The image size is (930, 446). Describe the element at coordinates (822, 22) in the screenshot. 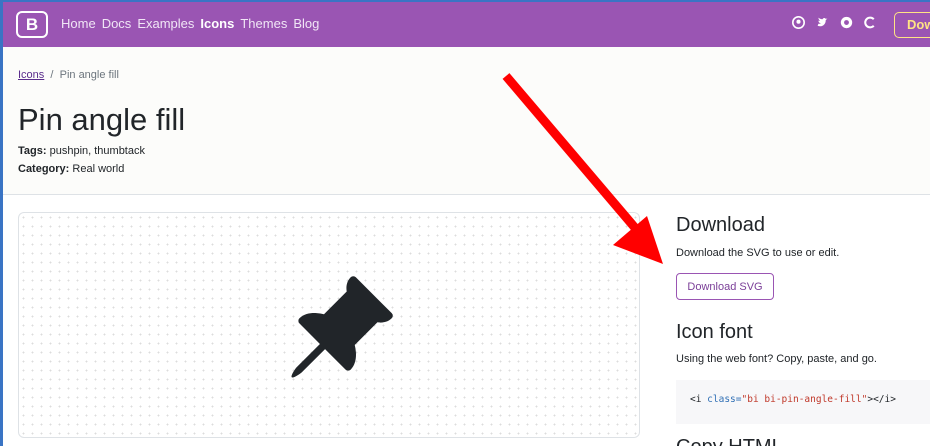

I see `twitter-icon` at that location.